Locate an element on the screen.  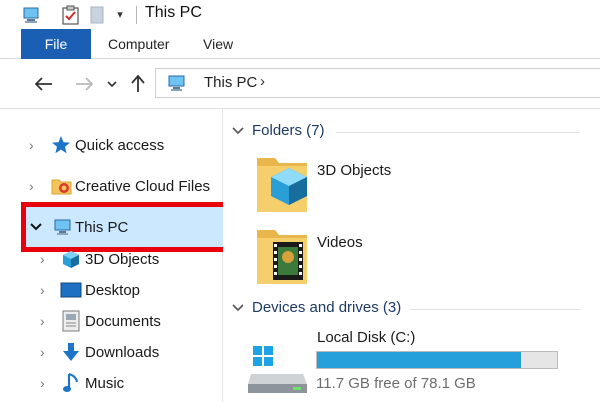
address-bar: This PC › is located at coordinates (377, 83).